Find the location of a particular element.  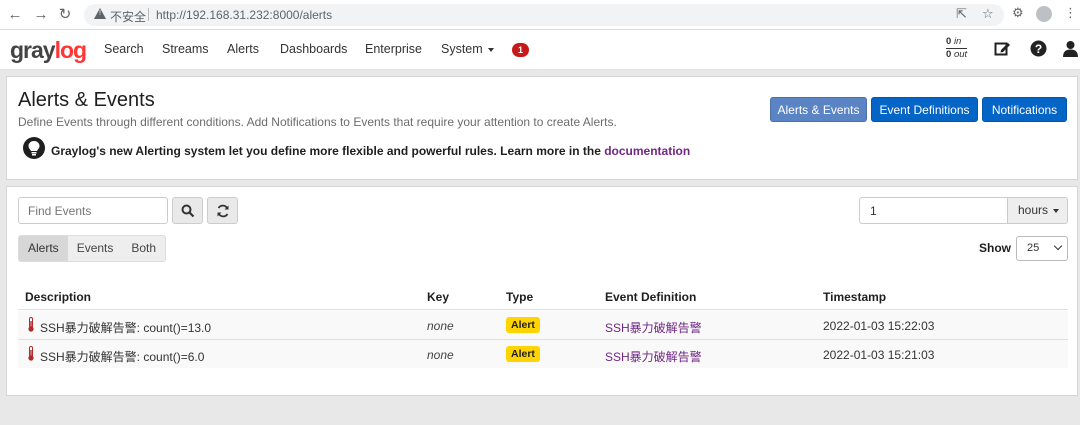

documentation-link: documentation is located at coordinates (647, 151).